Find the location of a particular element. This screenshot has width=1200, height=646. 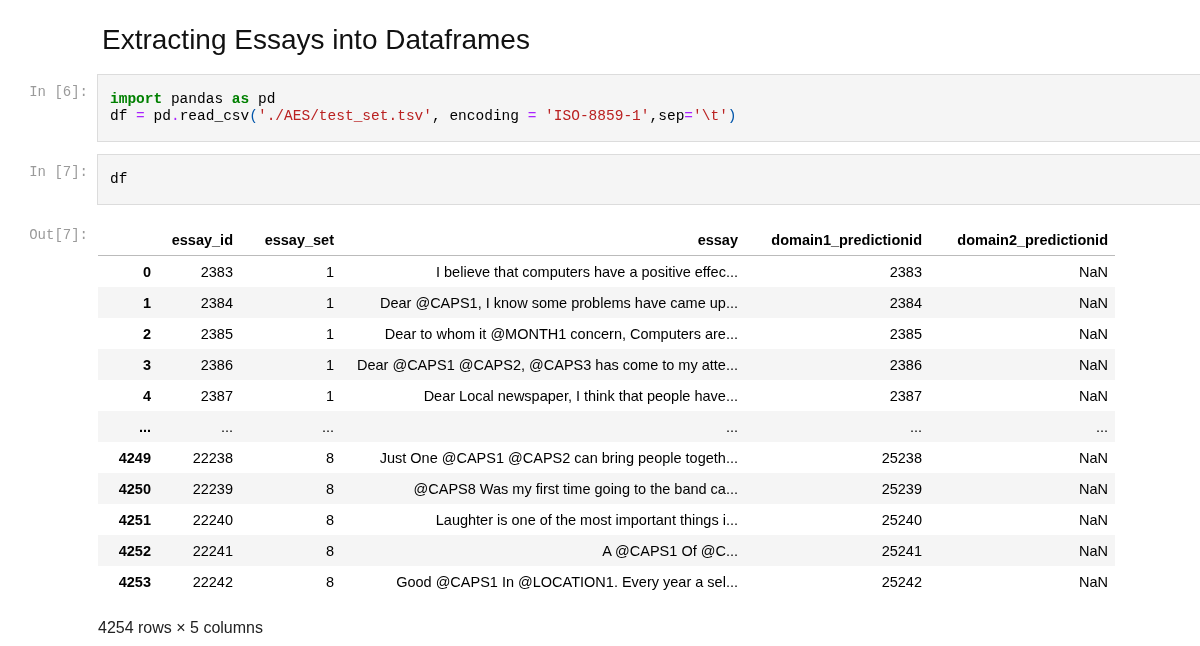

row-index: 4250 is located at coordinates (128, 488).